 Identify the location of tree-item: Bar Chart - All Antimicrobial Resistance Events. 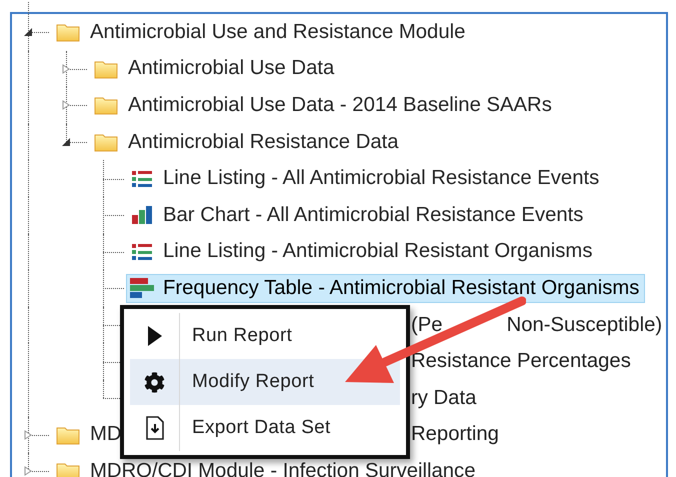
(358, 215).